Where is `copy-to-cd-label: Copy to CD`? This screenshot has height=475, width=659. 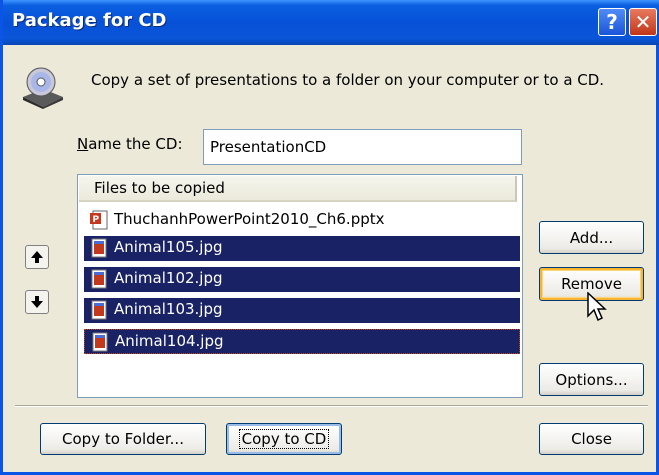 copy-to-cd-label: Copy to CD is located at coordinates (284, 439).